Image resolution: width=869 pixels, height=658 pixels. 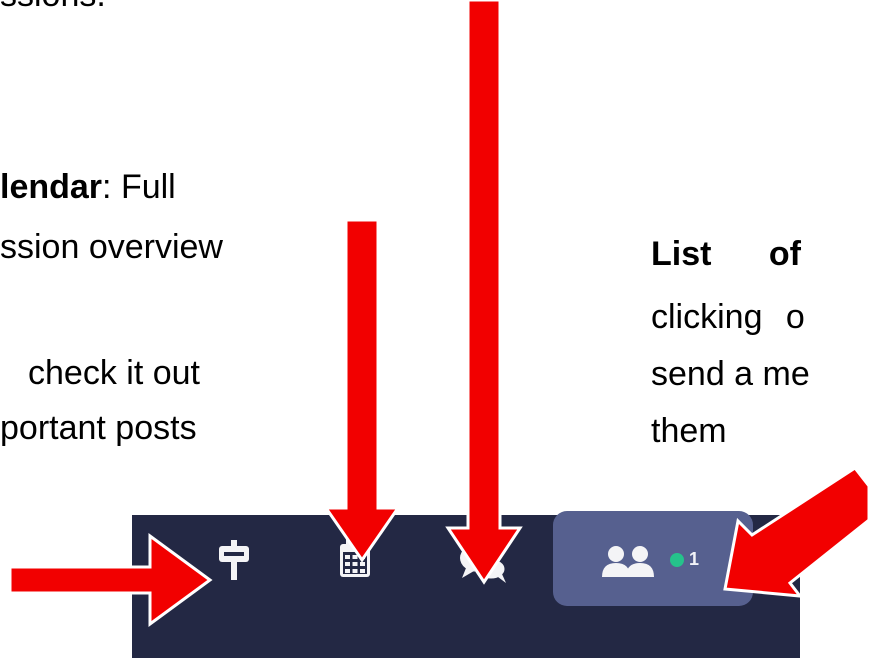 I want to click on calendar-description-line2: ssion overview, so click(x=111, y=247).